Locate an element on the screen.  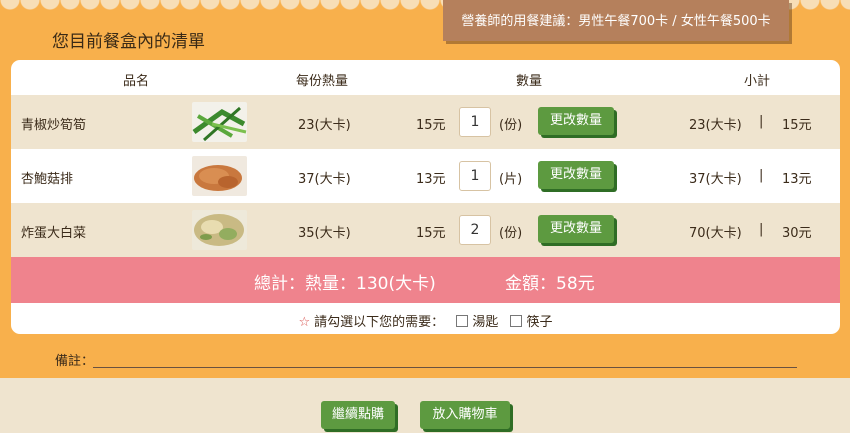
item-name: 炸蛋大白菜 is located at coordinates (54, 233).